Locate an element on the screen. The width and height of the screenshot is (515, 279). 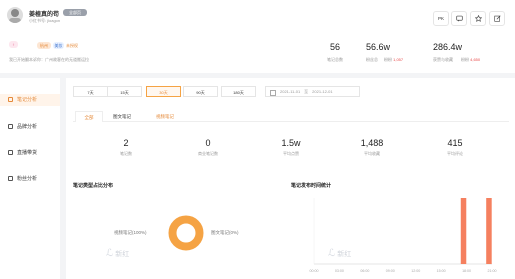
sidebar-item-label: 笔记分析 is located at coordinates (27, 100).